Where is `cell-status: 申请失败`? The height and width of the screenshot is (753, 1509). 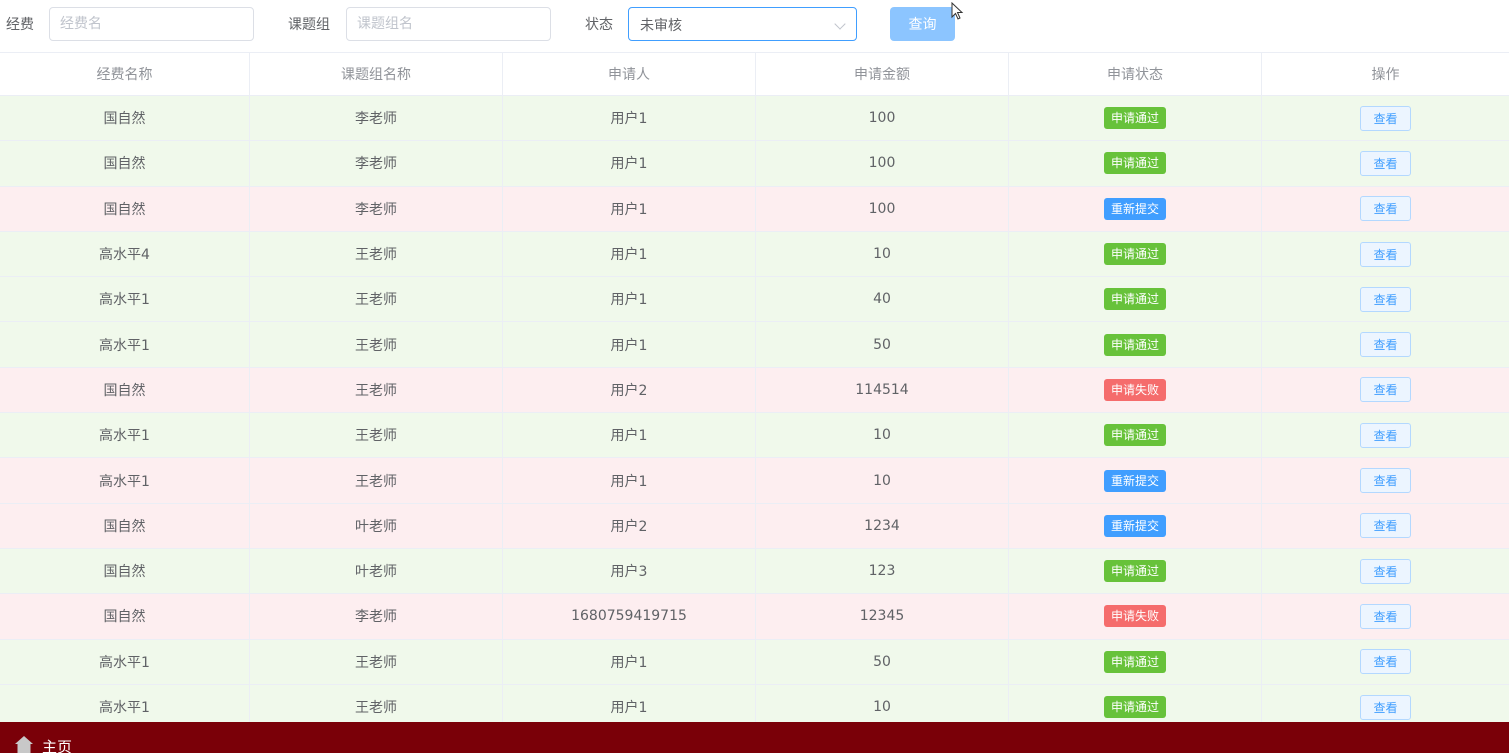
cell-status: 申请失败 is located at coordinates (1135, 616).